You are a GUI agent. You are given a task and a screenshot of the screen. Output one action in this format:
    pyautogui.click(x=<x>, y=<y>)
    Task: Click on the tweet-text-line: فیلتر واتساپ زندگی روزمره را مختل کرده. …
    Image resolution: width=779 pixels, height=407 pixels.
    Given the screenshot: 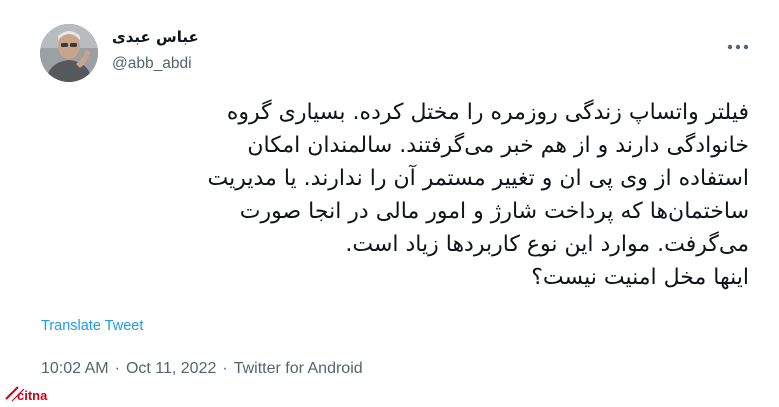 What is the action you would take?
    pyautogui.click(x=487, y=112)
    